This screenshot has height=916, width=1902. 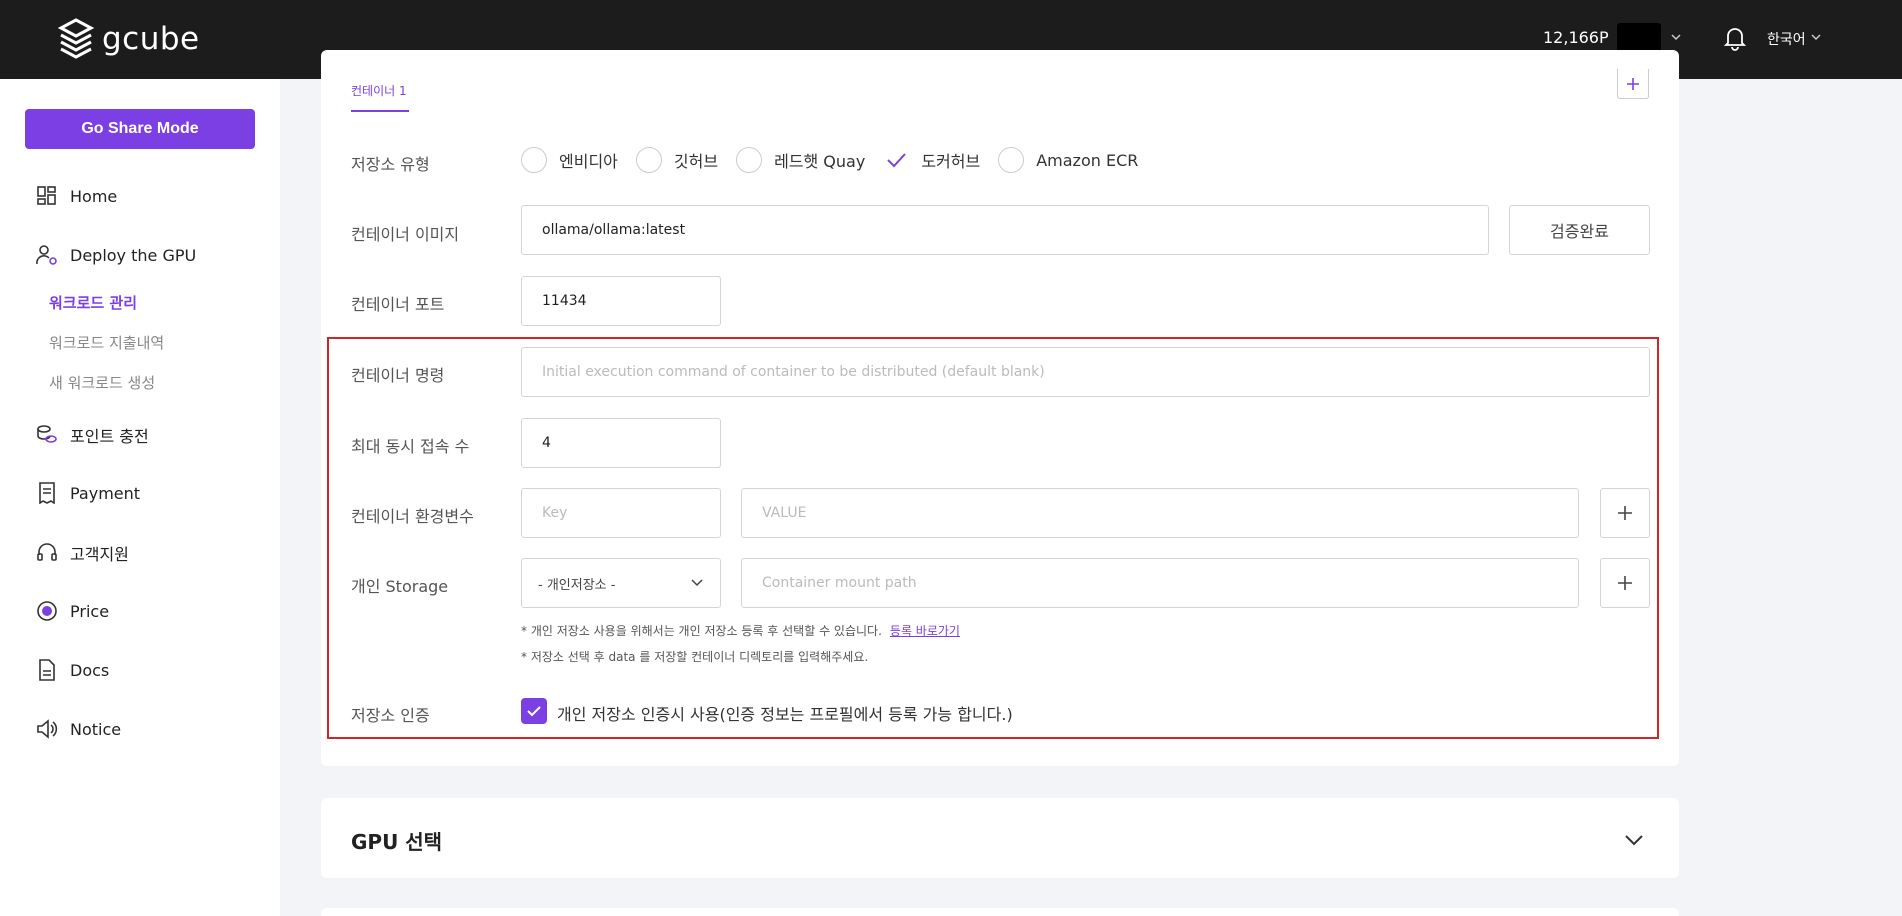 I want to click on receipt-icon, so click(x=47, y=493).